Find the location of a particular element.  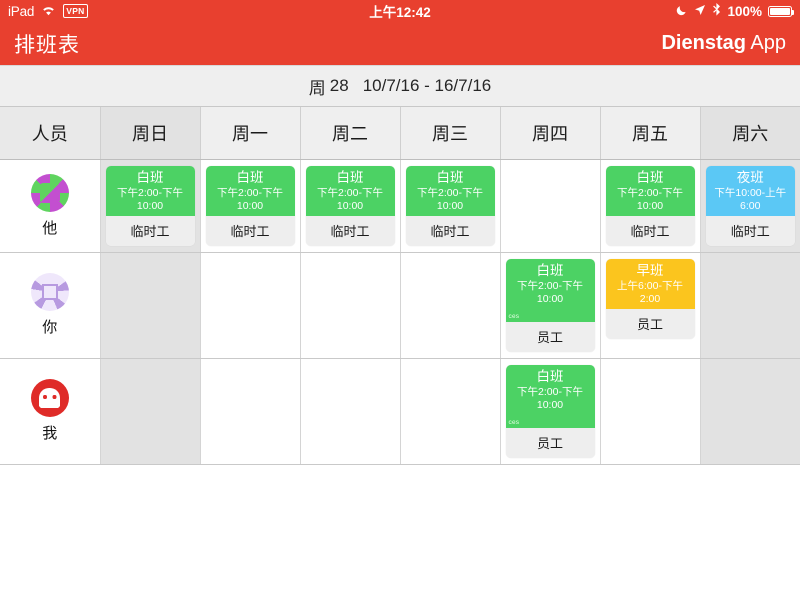

shift-card: 早班 上午6:00-下午2:00 员工 is located at coordinates (650, 298).